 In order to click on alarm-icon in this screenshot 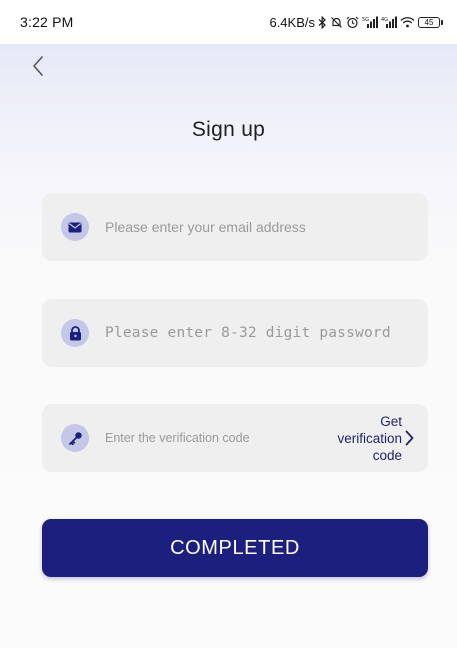, I will do `click(352, 22)`.